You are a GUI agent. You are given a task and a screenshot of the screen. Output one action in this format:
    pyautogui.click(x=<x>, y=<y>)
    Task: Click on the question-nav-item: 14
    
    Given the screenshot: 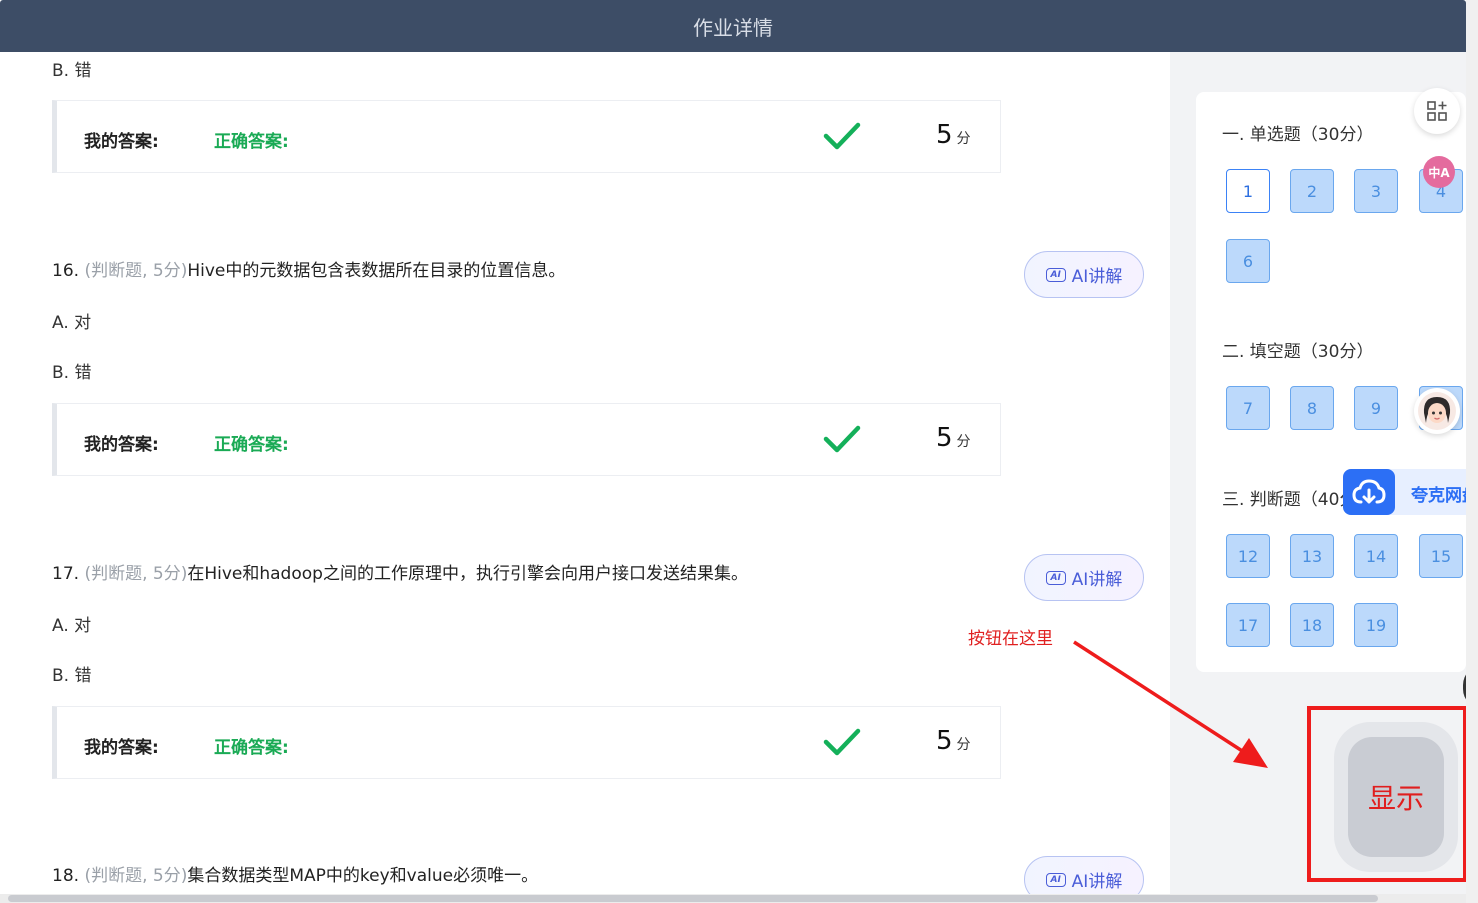 What is the action you would take?
    pyautogui.click(x=1376, y=556)
    